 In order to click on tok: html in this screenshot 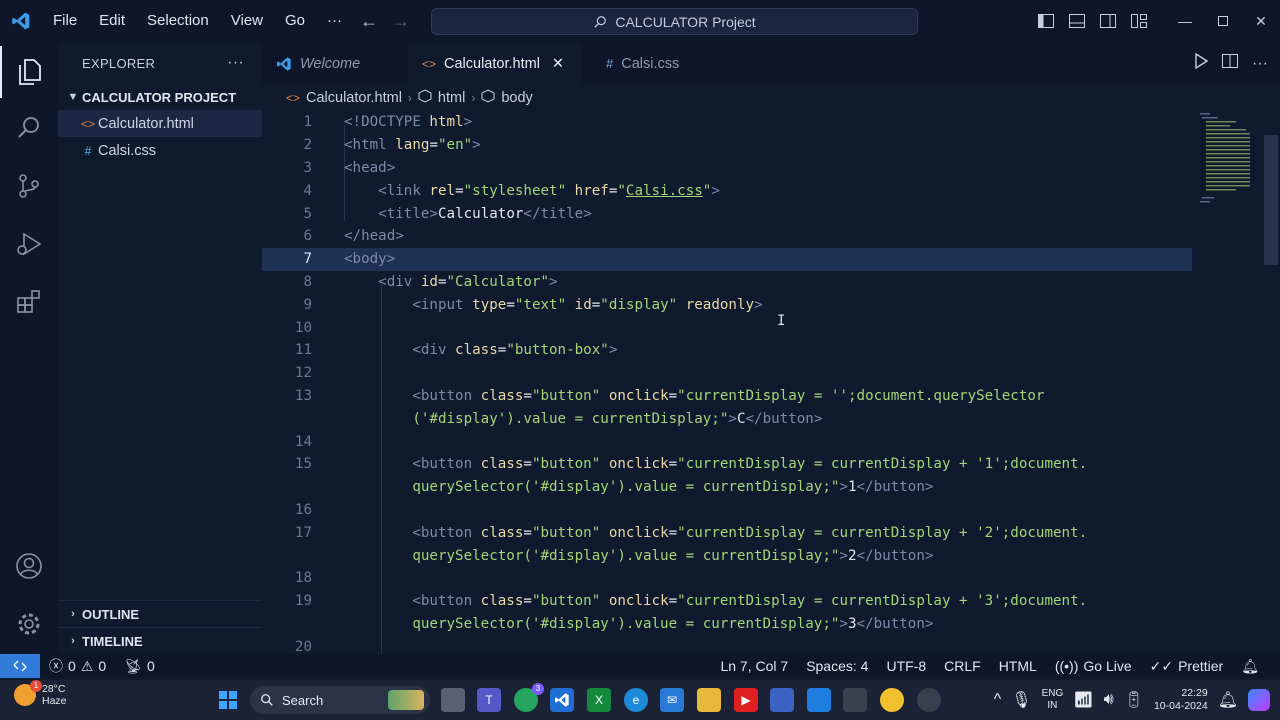, I will do `click(442, 122)`.